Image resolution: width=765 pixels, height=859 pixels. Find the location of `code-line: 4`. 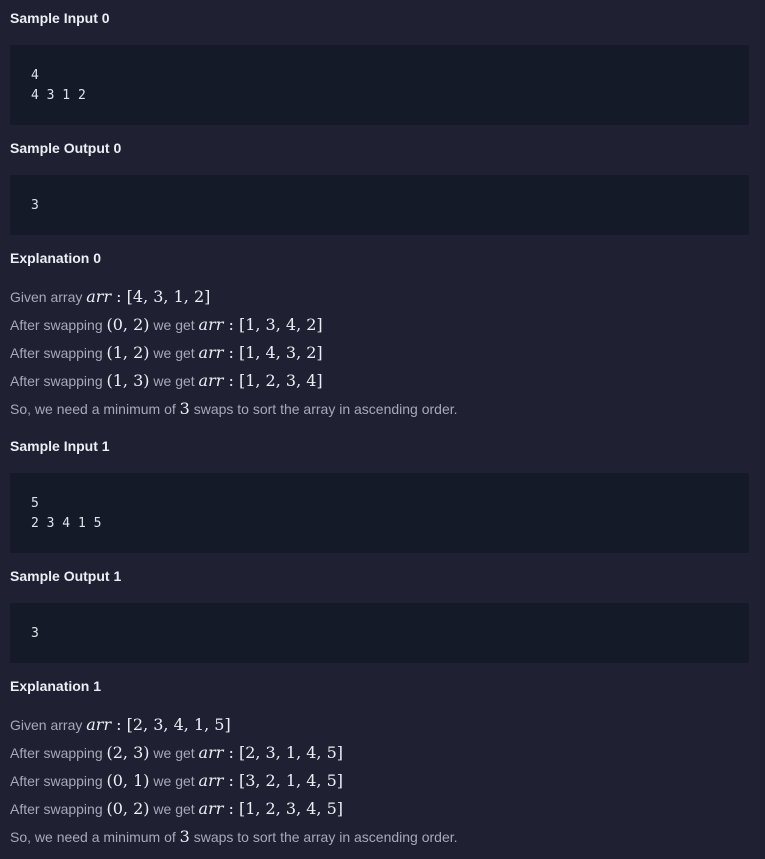

code-line: 4 is located at coordinates (35, 75).